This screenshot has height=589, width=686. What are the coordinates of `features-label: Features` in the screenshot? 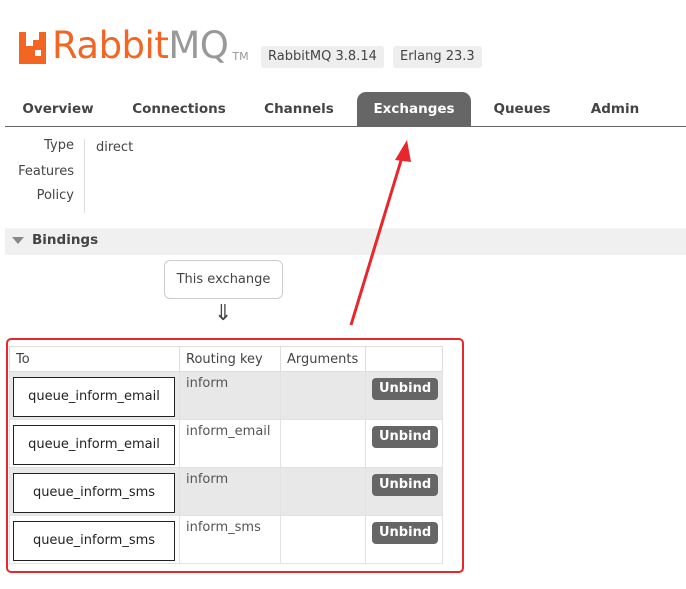 It's located at (46, 171).